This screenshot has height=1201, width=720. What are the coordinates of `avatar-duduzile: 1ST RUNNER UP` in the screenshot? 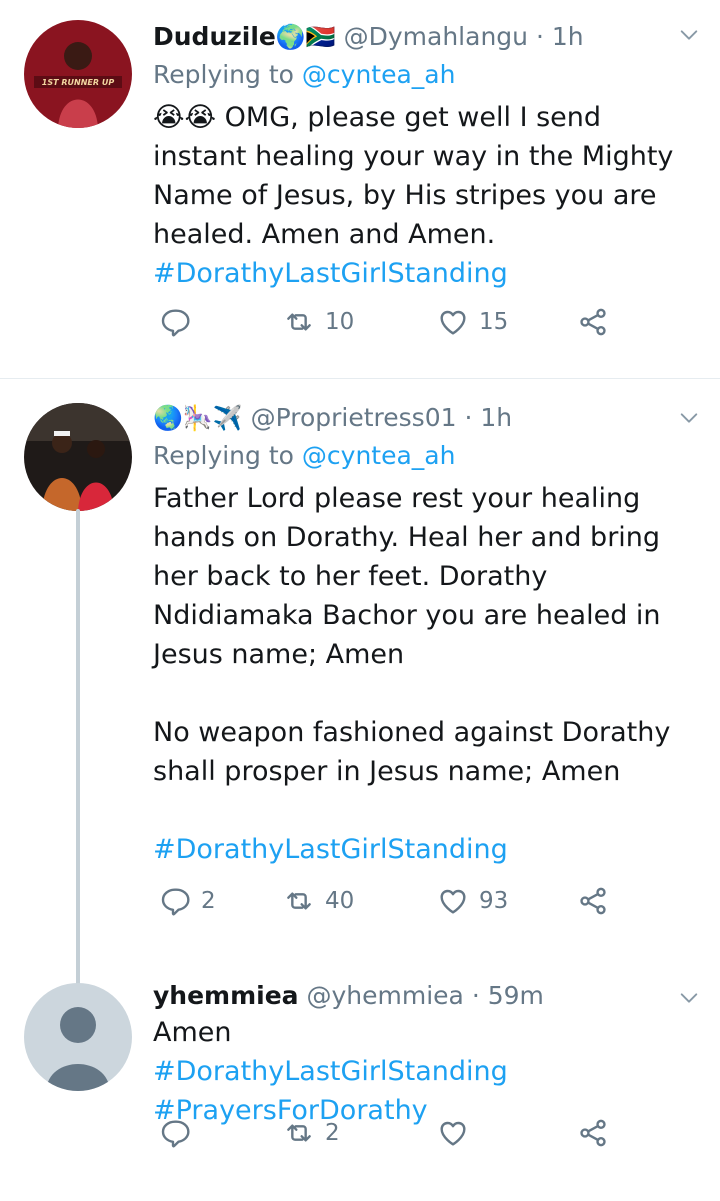 It's located at (78, 74).